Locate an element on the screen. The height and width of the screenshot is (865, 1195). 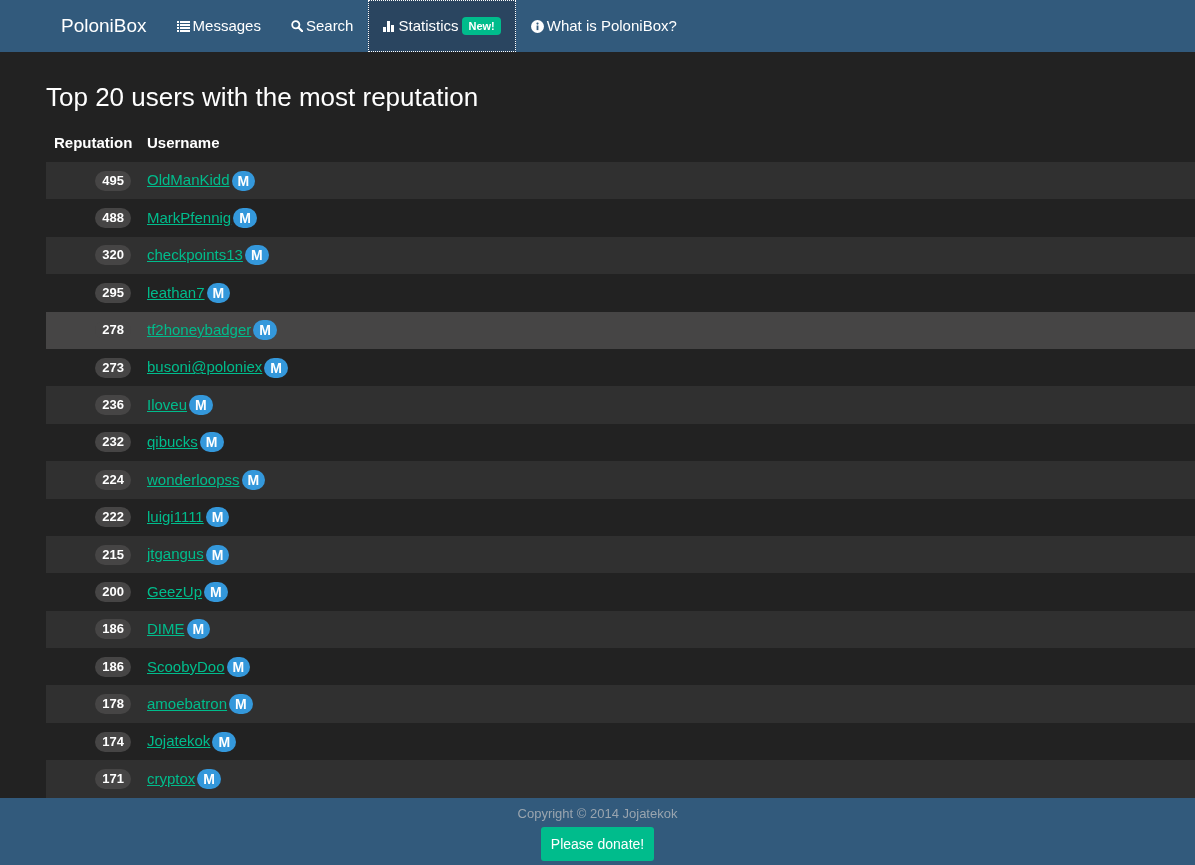
reputation-count: 488 is located at coordinates (113, 218).